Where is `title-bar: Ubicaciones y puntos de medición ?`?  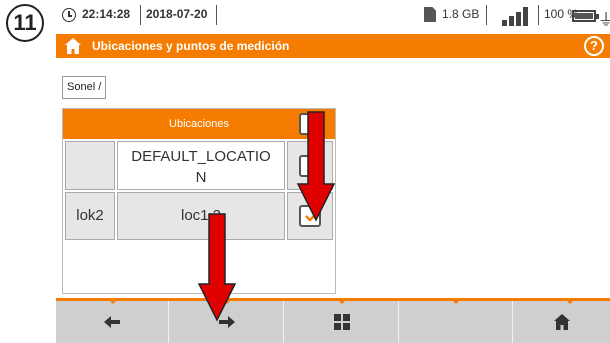 title-bar: Ubicaciones y puntos de medición ? is located at coordinates (333, 46).